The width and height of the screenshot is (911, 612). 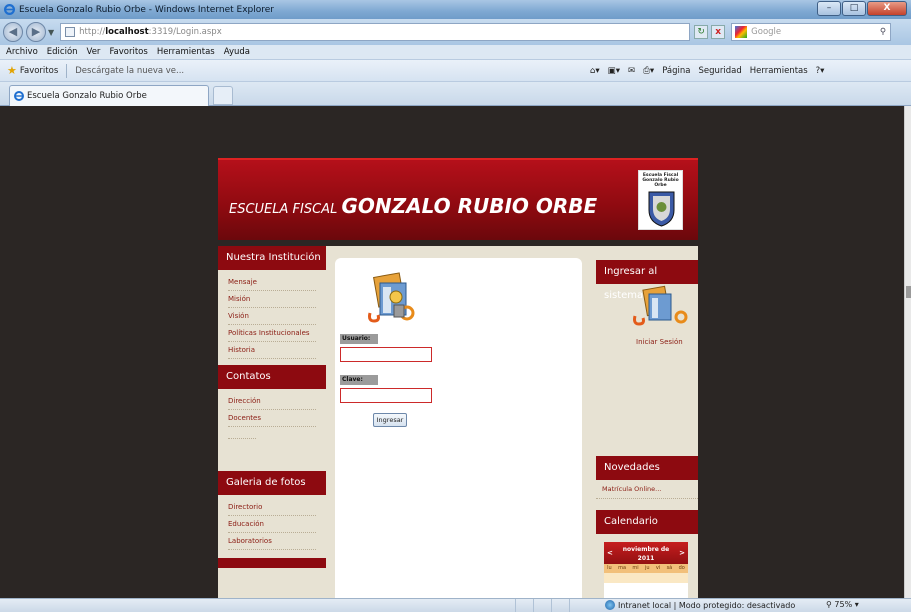 I want to click on link-laboratorios: Laboratorios, so click(x=272, y=541).